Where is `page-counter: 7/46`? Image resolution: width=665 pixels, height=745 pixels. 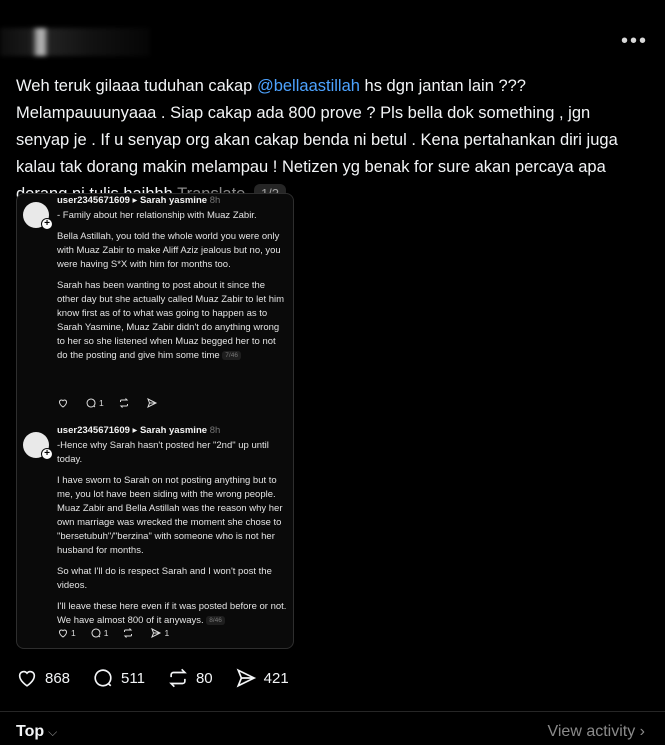 page-counter: 7/46 is located at coordinates (231, 355).